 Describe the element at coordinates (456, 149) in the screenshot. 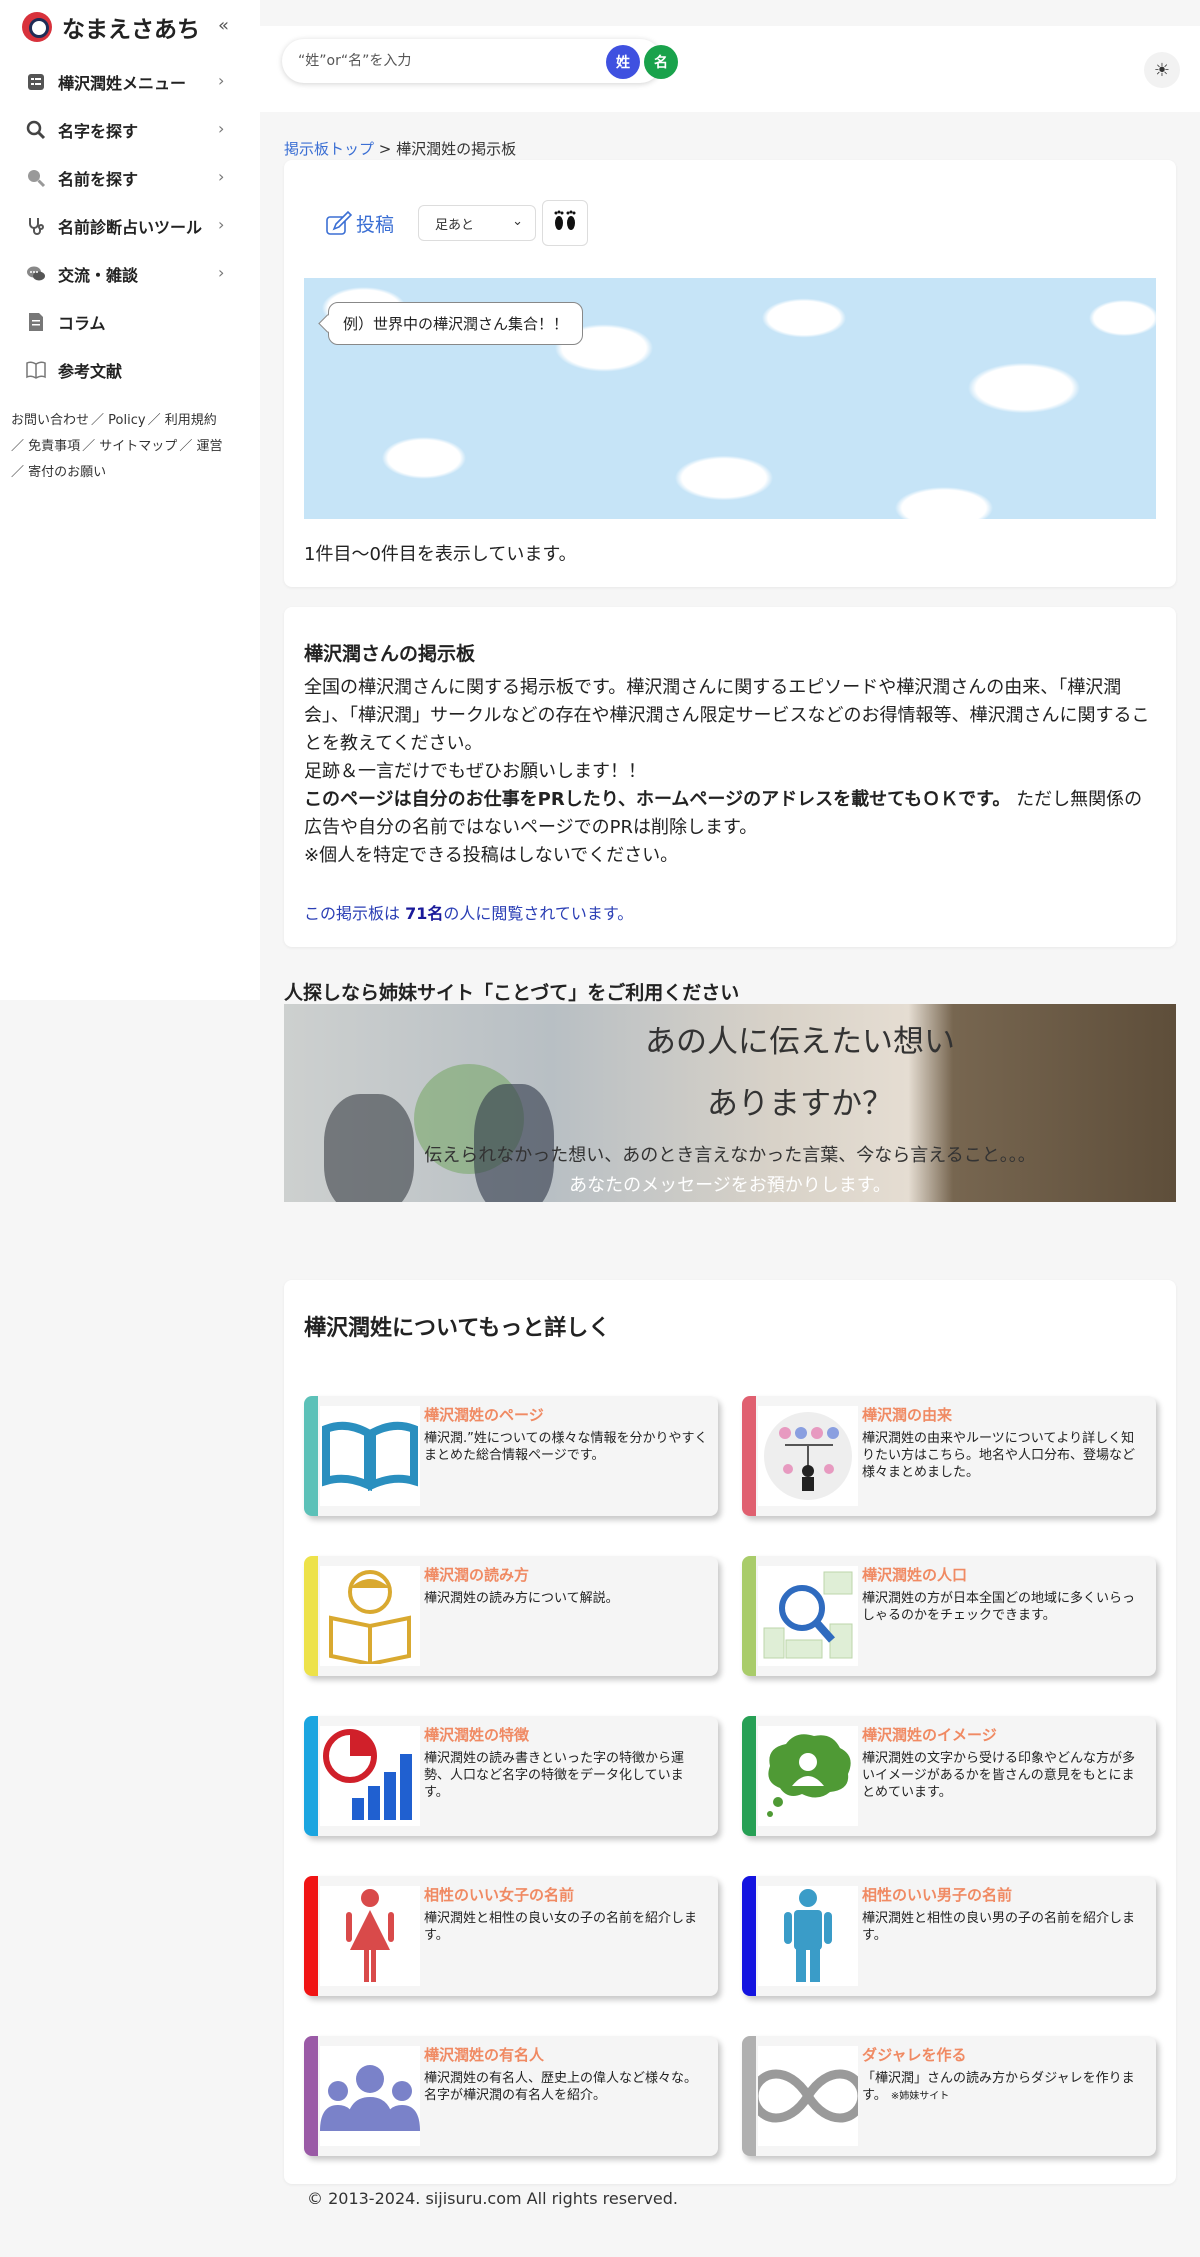

I see `breadcrumb-current: 樺沢潤姓の掲示板` at that location.